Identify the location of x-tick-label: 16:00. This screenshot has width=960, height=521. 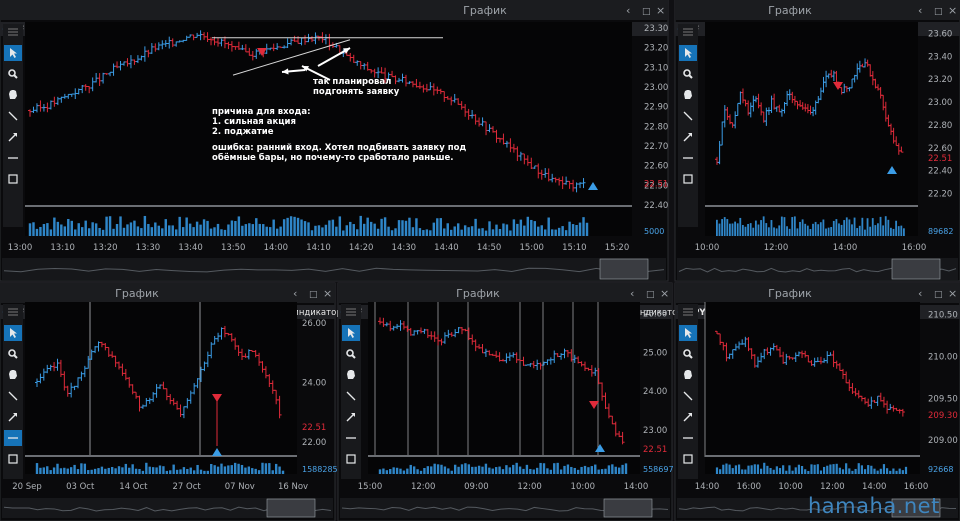
(749, 487).